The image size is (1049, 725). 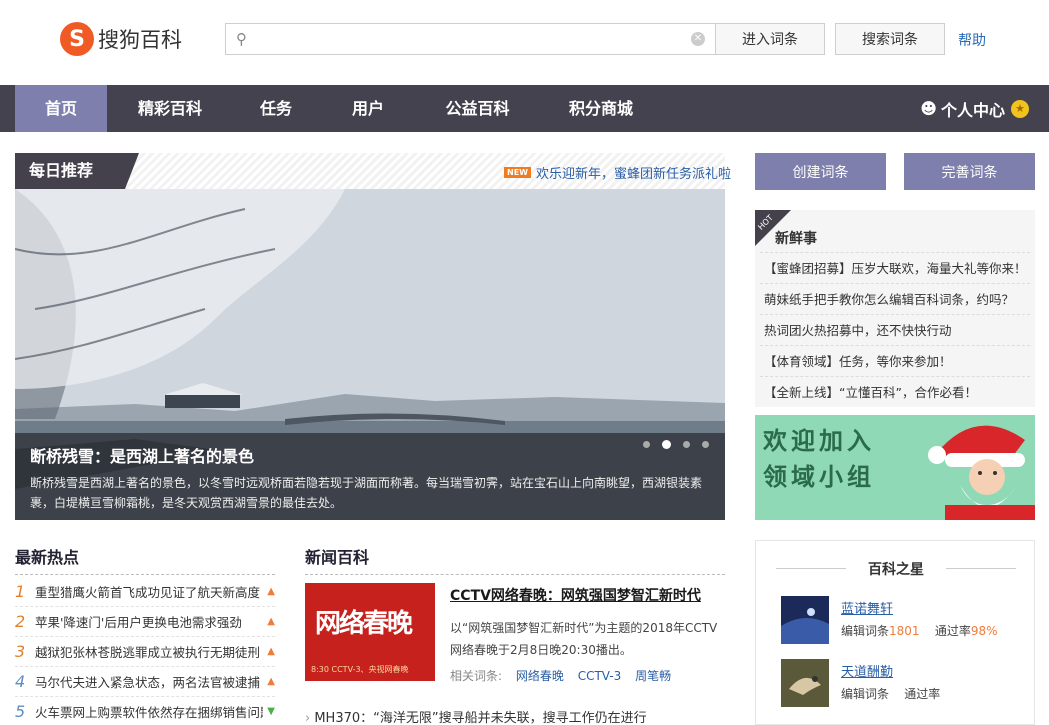 I want to click on star-name: 蓝诺舞轩, so click(x=867, y=607).